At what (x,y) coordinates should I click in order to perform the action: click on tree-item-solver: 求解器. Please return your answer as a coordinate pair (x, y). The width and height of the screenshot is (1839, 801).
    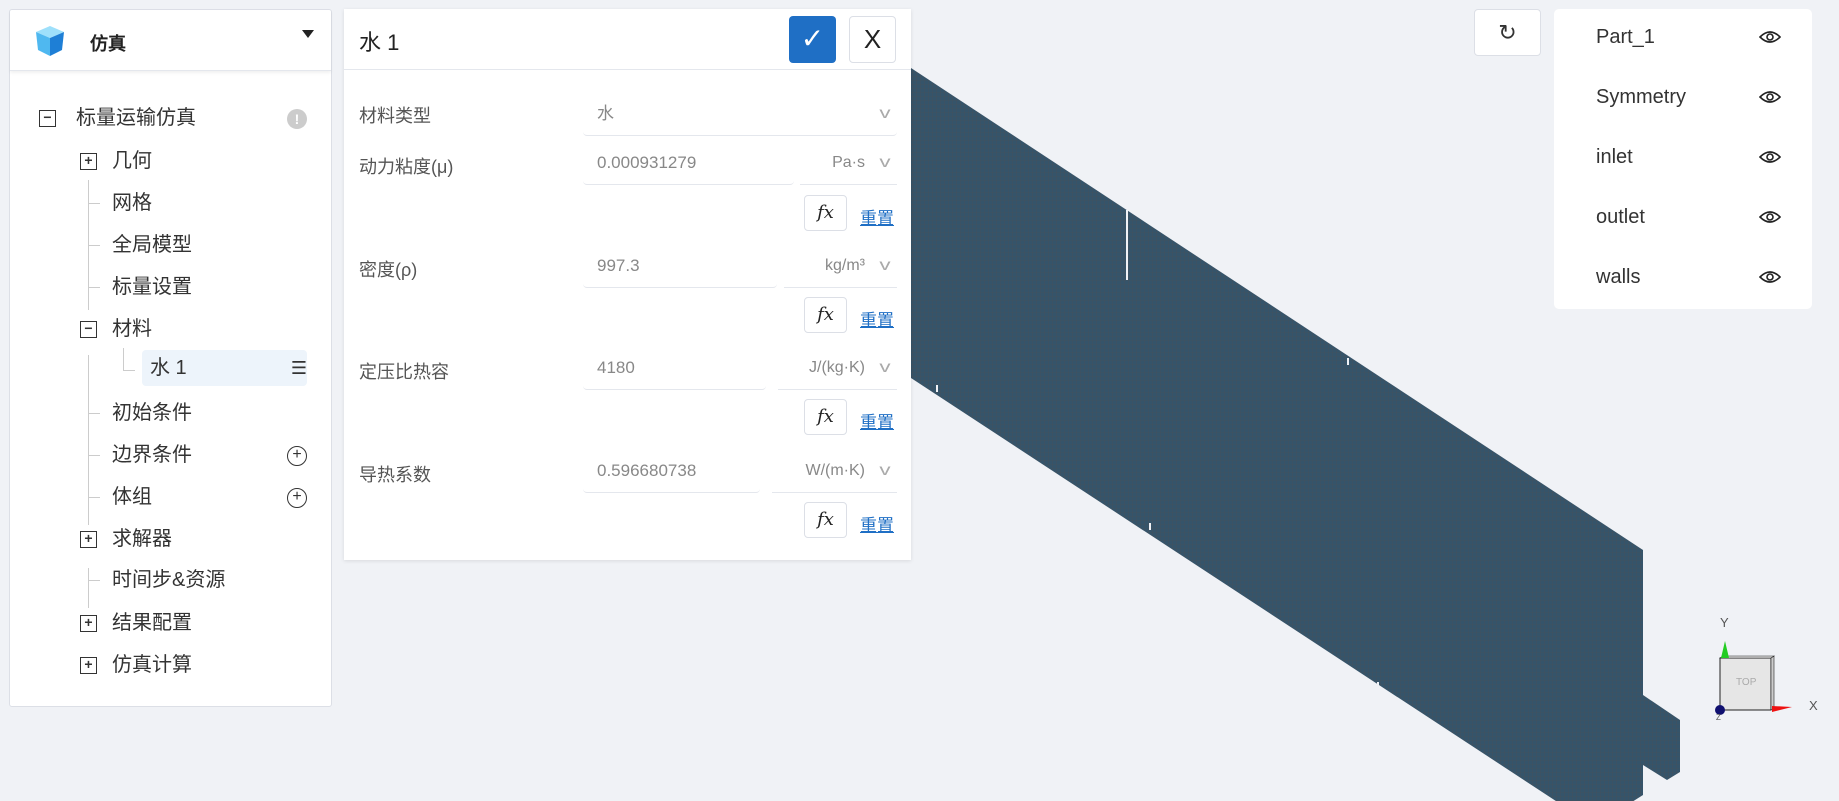
    Looking at the image, I should click on (142, 539).